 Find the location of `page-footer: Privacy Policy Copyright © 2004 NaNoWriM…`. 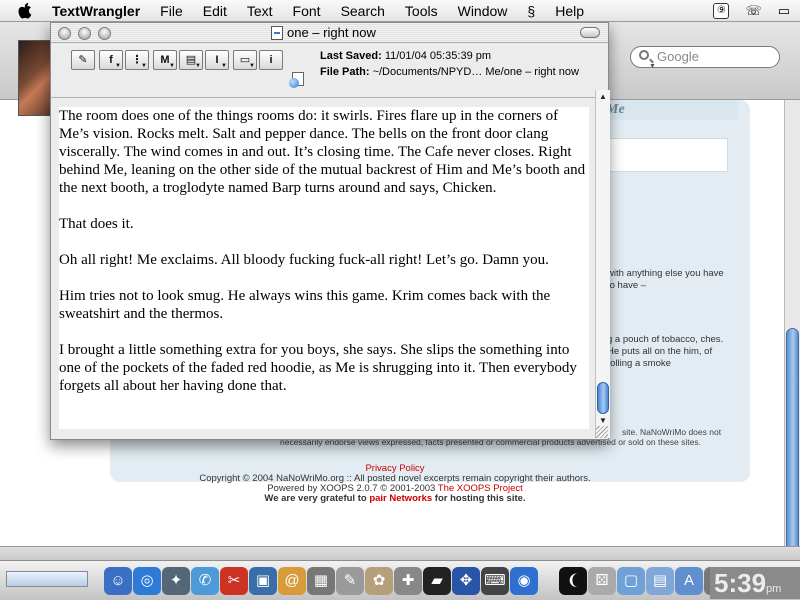

page-footer: Privacy Policy Copyright © 2004 NaNoWriM… is located at coordinates (395, 484).